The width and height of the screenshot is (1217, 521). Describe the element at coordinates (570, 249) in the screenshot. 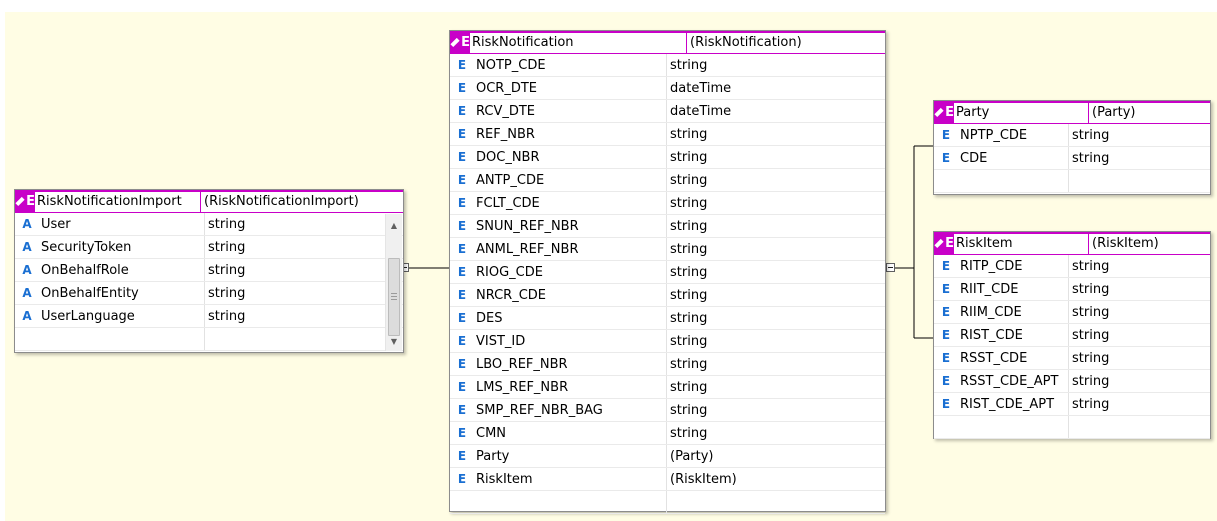

I see `field-name: ANML_REF_NBR` at that location.